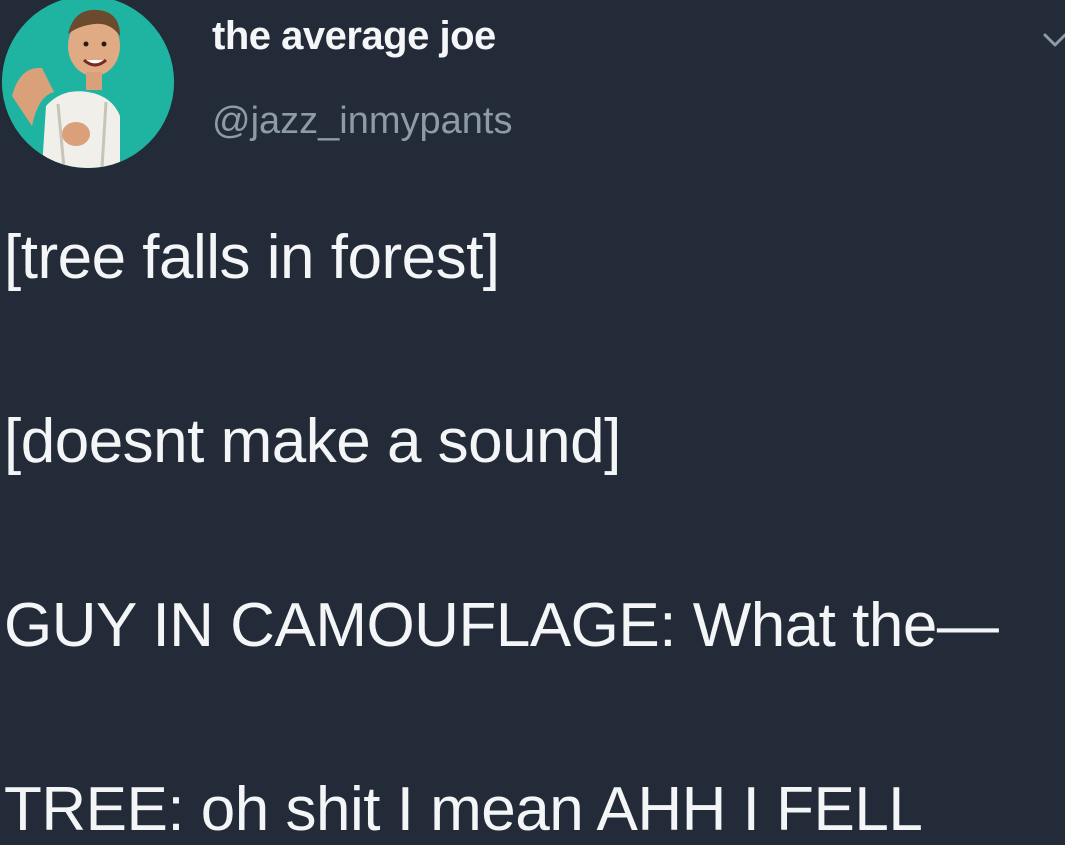 The image size is (1065, 845). What do you see at coordinates (252, 257) in the screenshot?
I see `tweet-line: [tree falls in forest]` at bounding box center [252, 257].